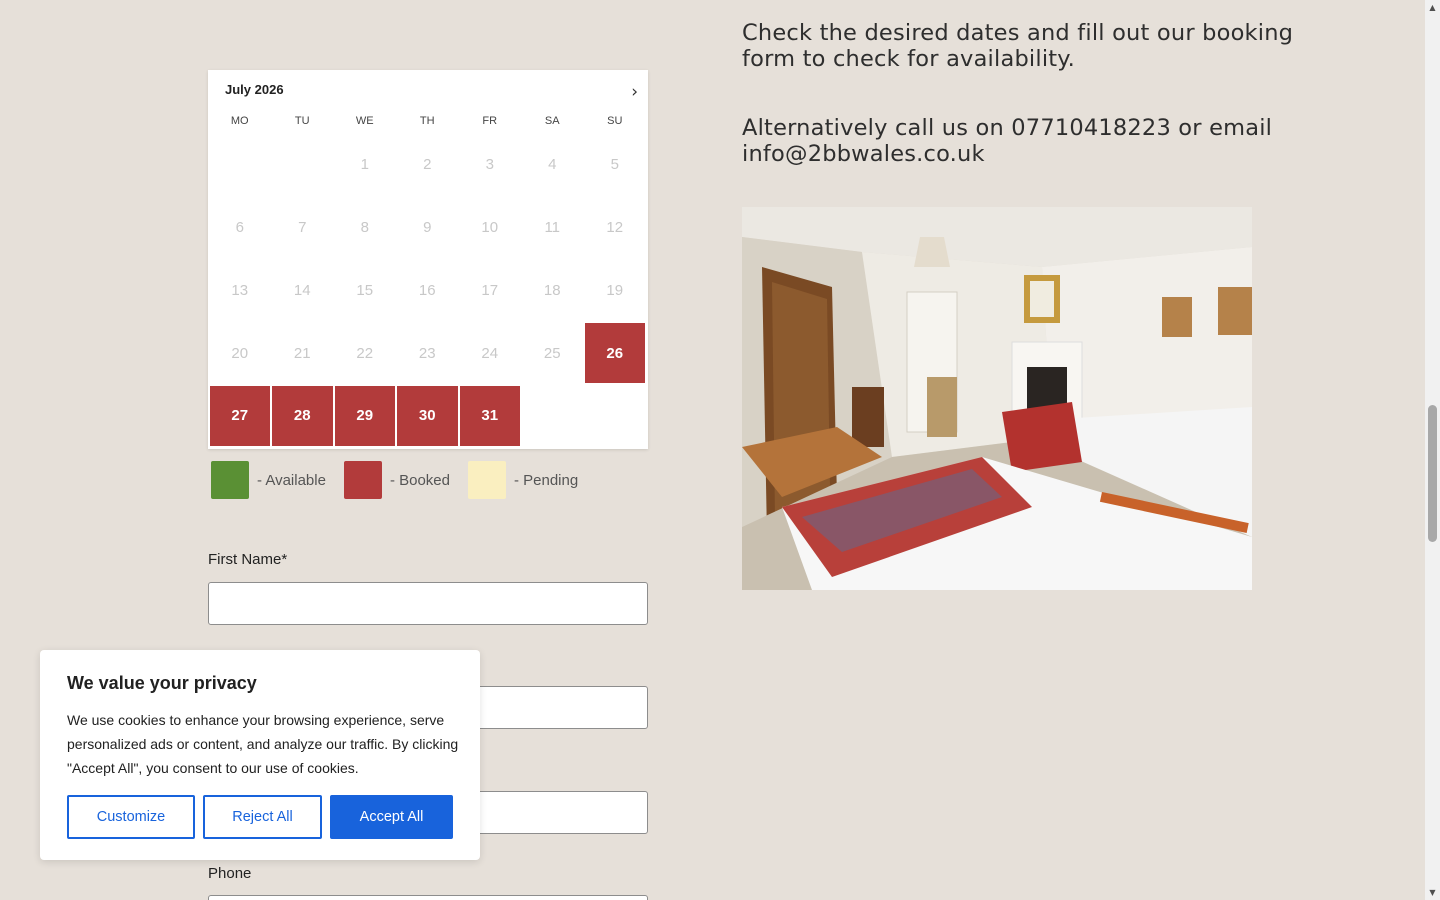 This screenshot has height=900, width=1440. Describe the element at coordinates (427, 353) in the screenshot. I see `calendar-day: 23` at that location.